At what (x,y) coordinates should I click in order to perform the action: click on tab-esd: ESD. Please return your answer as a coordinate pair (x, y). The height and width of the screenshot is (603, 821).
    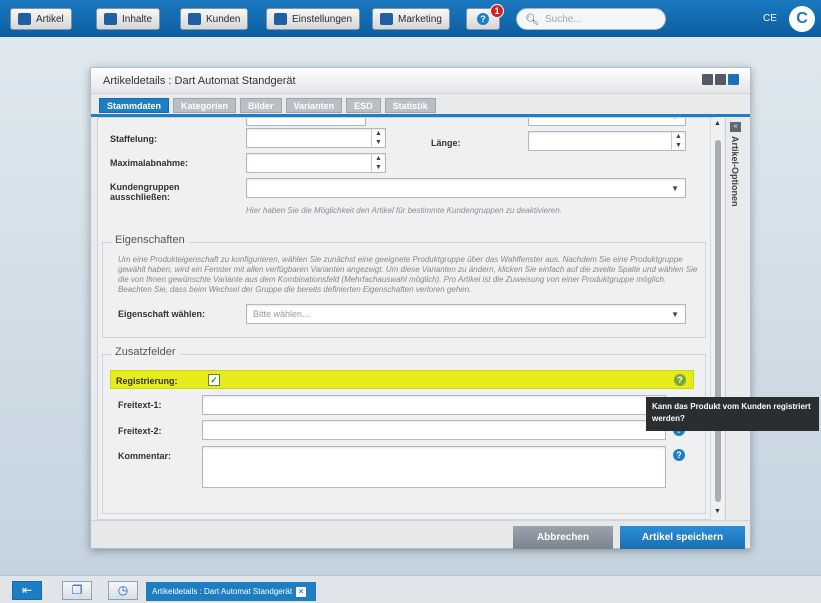
    Looking at the image, I should click on (363, 105).